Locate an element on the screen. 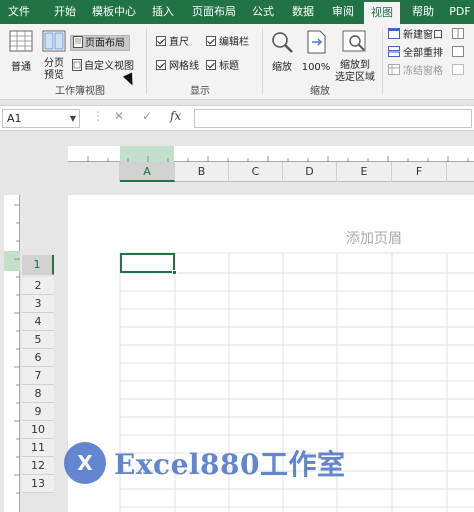  tab-template-center: 模板中心 is located at coordinates (114, 12).